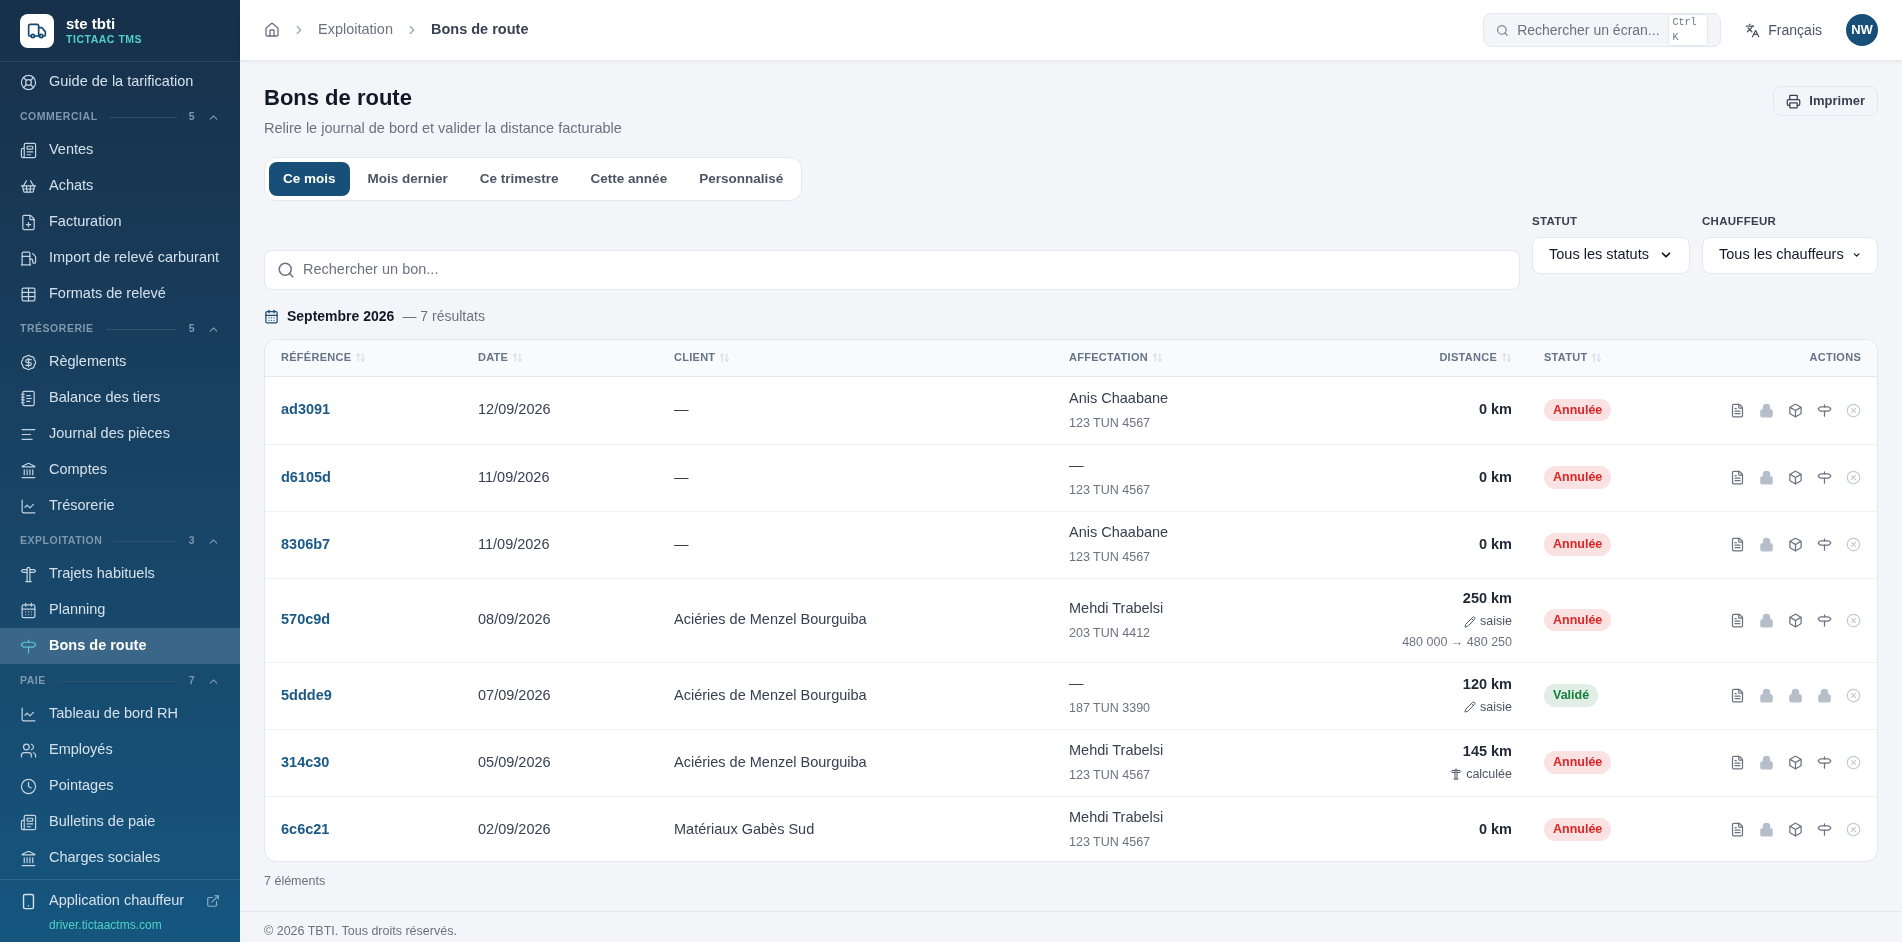  What do you see at coordinates (1825, 101) in the screenshot?
I see `print-button: Imprimer` at bounding box center [1825, 101].